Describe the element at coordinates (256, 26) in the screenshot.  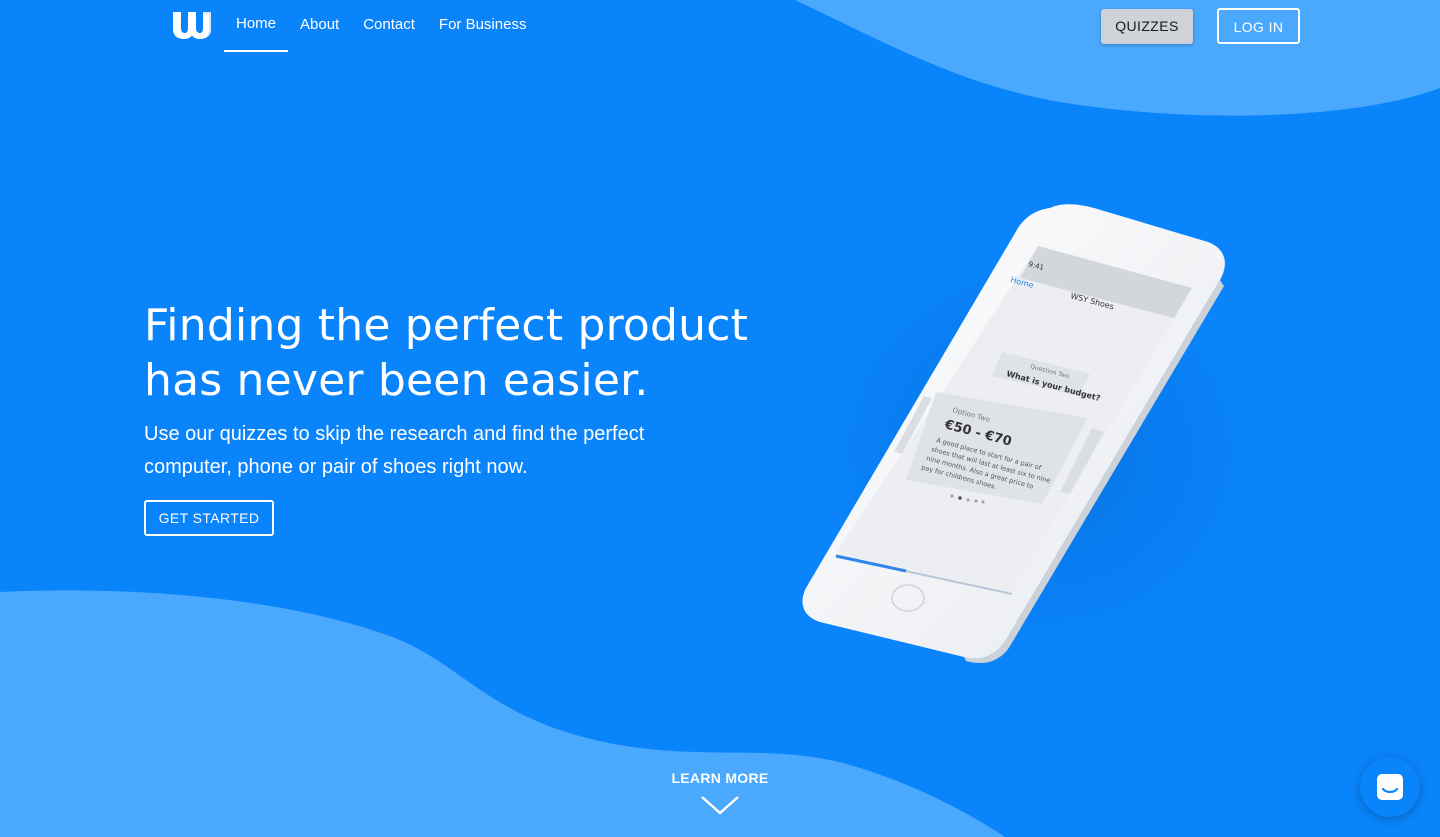
I see `nav-link-home: Home` at that location.